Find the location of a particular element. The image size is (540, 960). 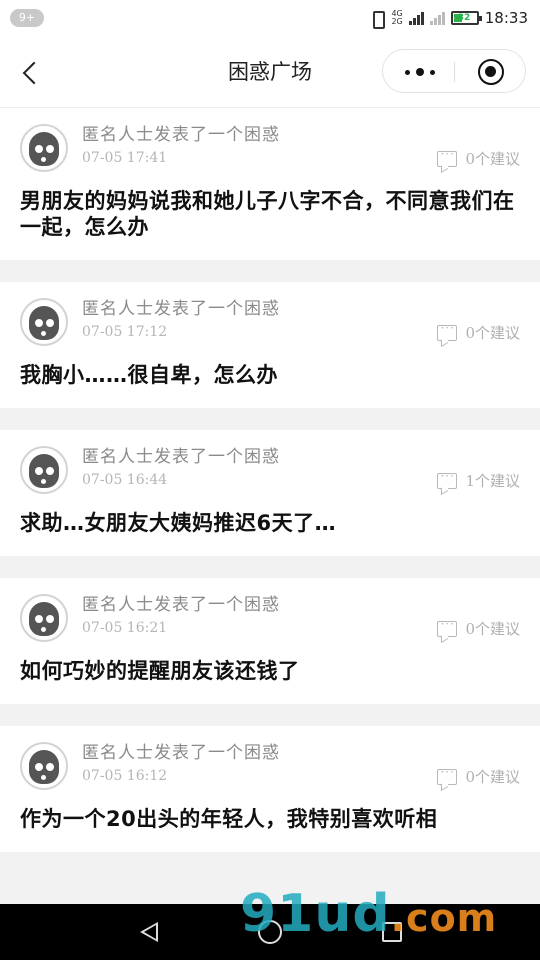

mini-program-capsule is located at coordinates (454, 71).